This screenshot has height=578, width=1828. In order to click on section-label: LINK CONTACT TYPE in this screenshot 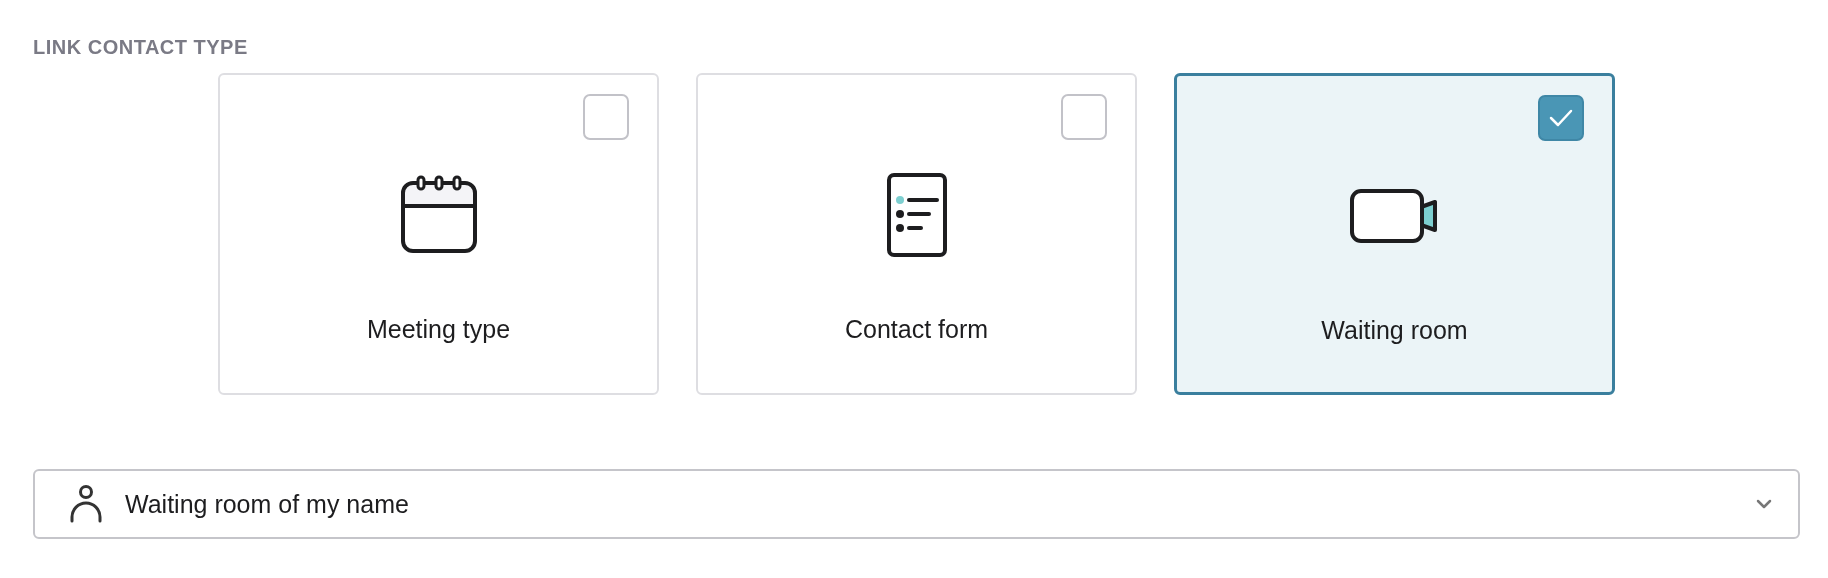, I will do `click(141, 47)`.